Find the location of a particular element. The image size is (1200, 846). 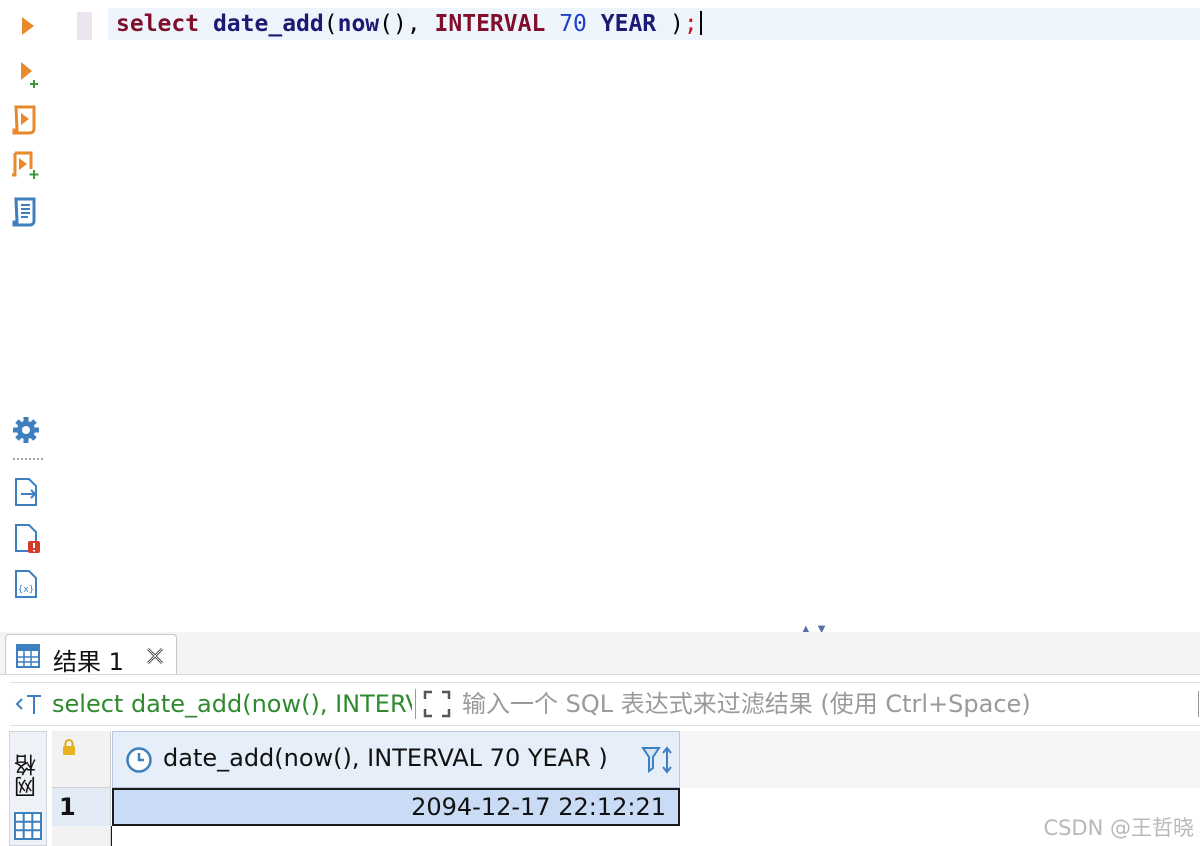

execute-script-new-tab-icon is located at coordinates (26, 166).